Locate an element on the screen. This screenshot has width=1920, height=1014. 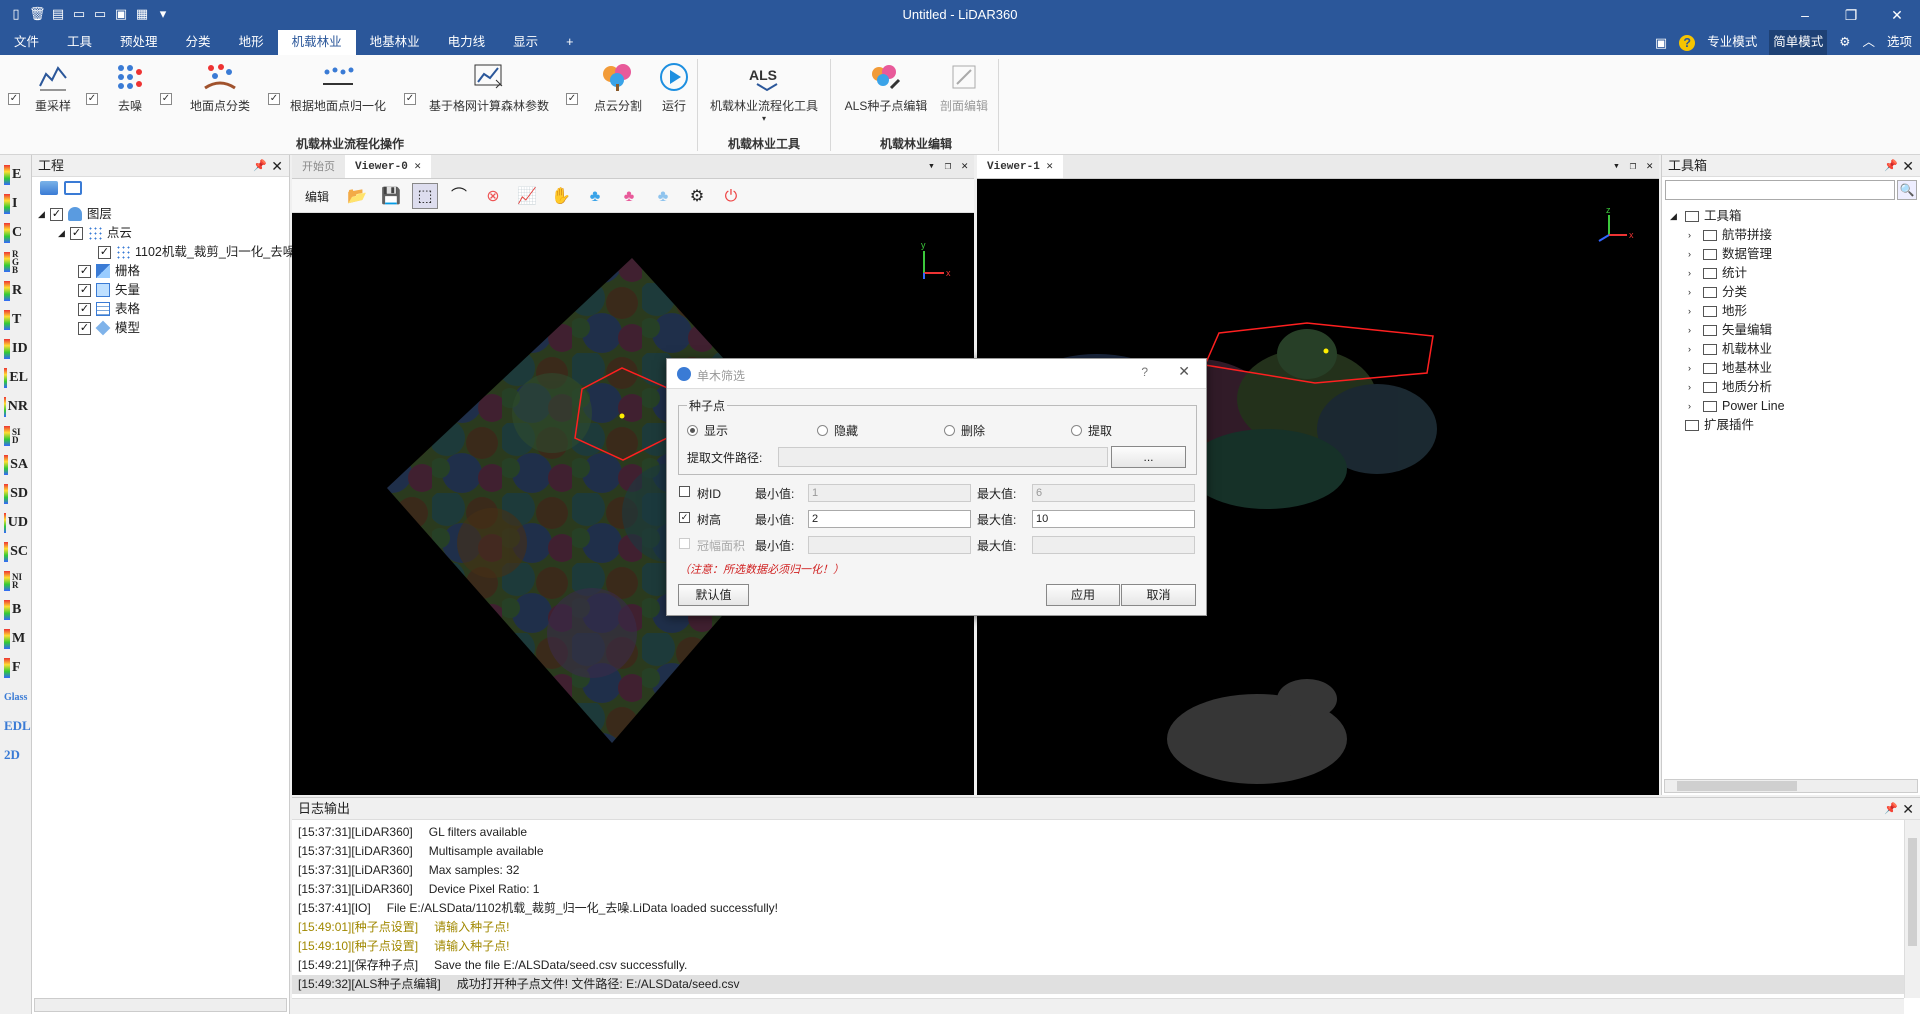
apply-button: 应用 is located at coordinates (1083, 595).